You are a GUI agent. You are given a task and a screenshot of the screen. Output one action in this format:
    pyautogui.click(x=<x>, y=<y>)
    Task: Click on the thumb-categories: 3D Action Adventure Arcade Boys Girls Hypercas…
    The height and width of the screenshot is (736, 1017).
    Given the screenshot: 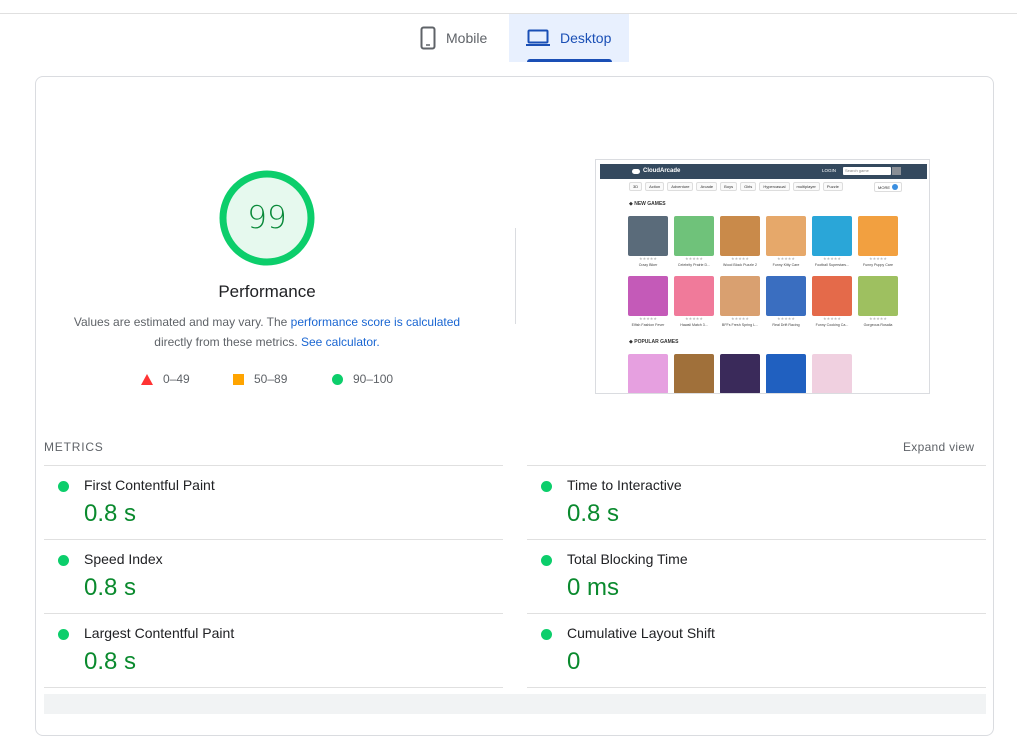 What is the action you would take?
    pyautogui.click(x=736, y=186)
    